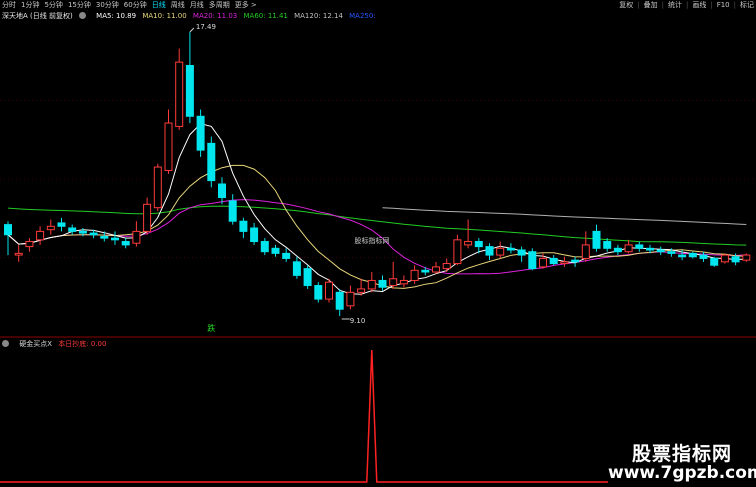  Describe the element at coordinates (699, 5) in the screenshot. I see `tool-button-3: 画线` at that location.